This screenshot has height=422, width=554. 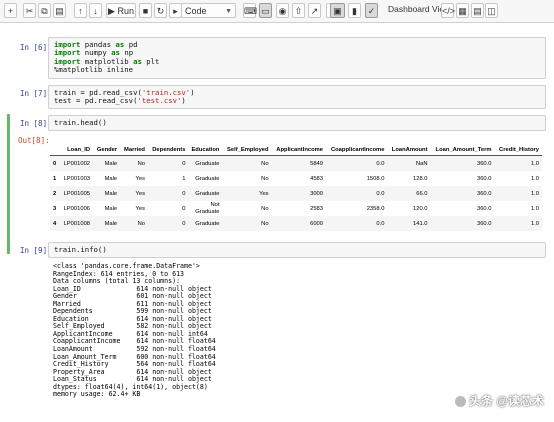 I want to click on run-button: ▶ Run, so click(x=121, y=10).